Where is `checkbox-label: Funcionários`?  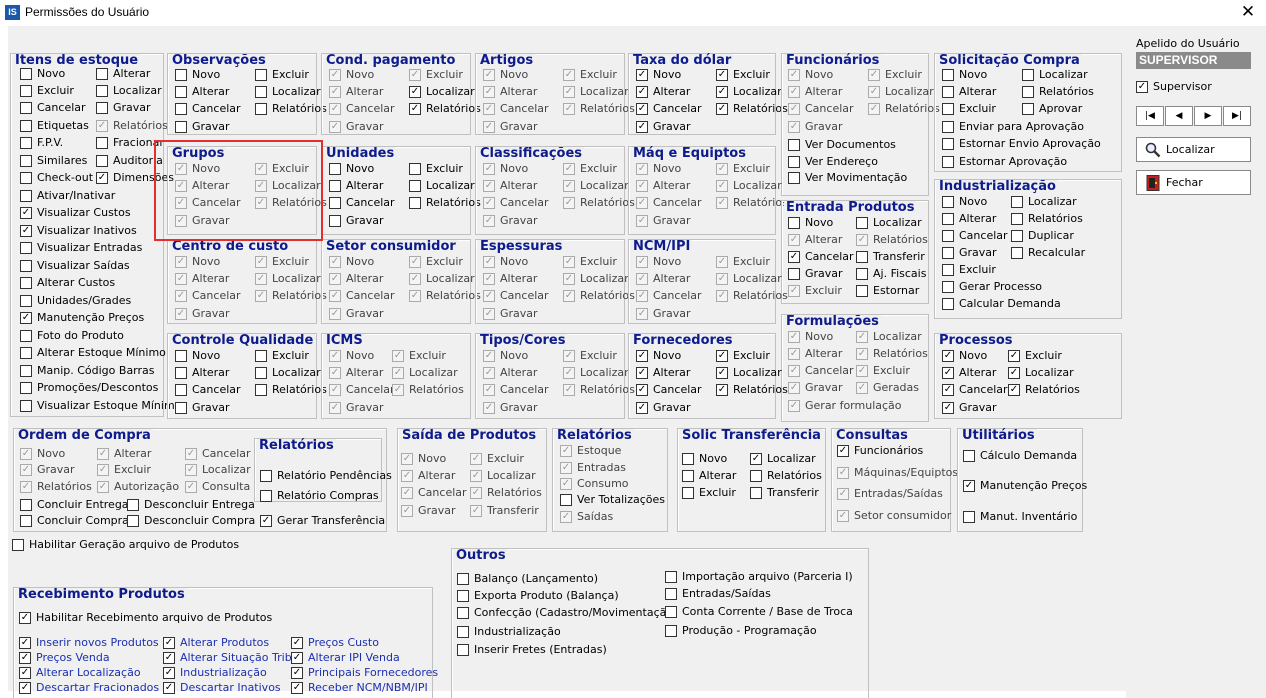
checkbox-label: Funcionários is located at coordinates (889, 450).